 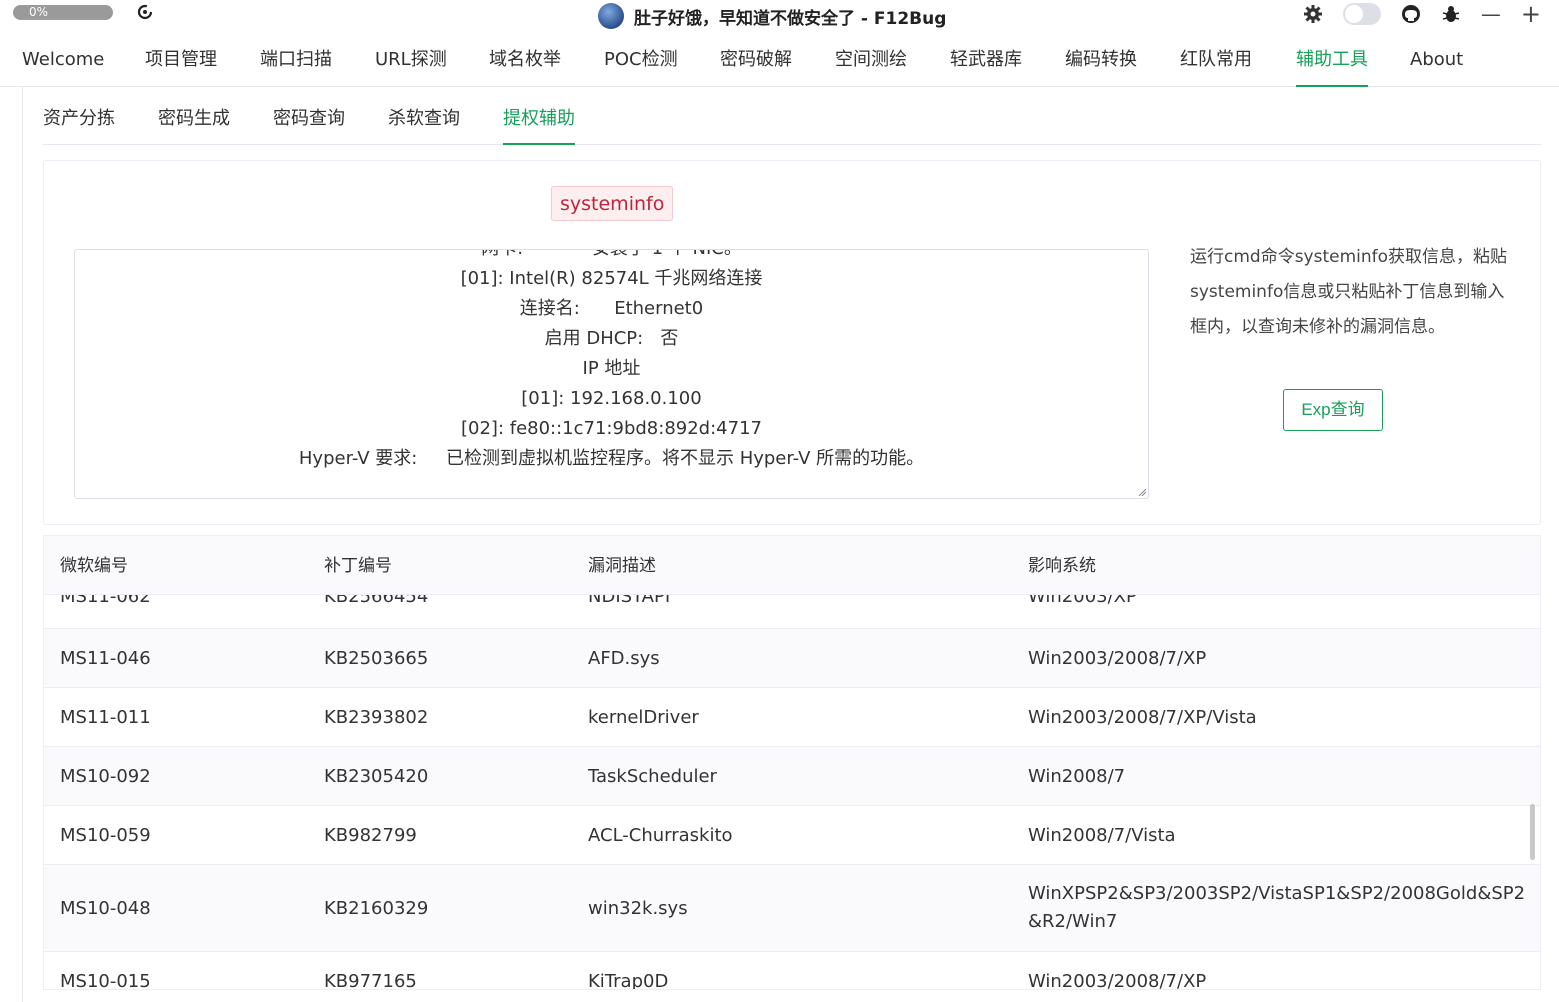 I want to click on col-description: 漏洞描述, so click(x=622, y=566).